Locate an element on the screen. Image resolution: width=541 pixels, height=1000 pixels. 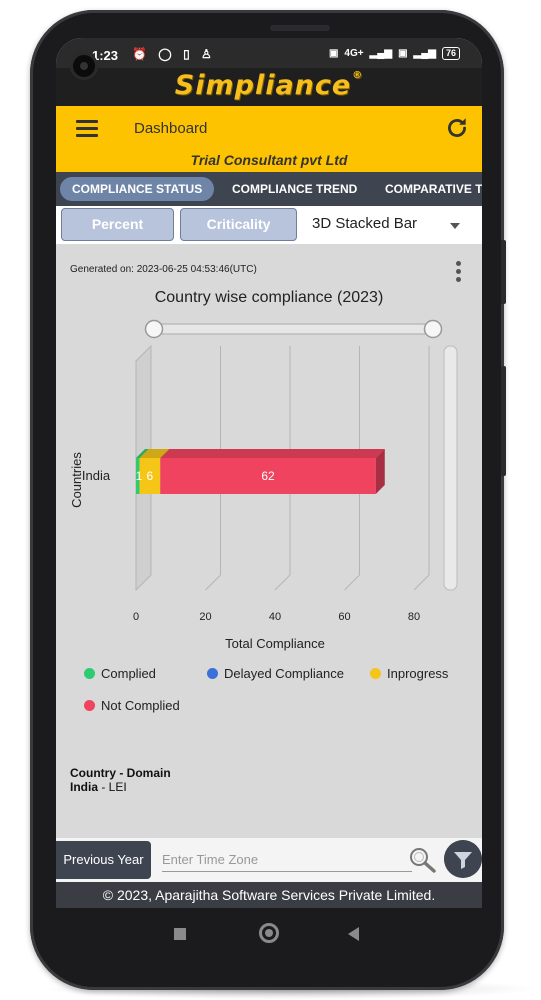
timezone-input is located at coordinates (287, 860).